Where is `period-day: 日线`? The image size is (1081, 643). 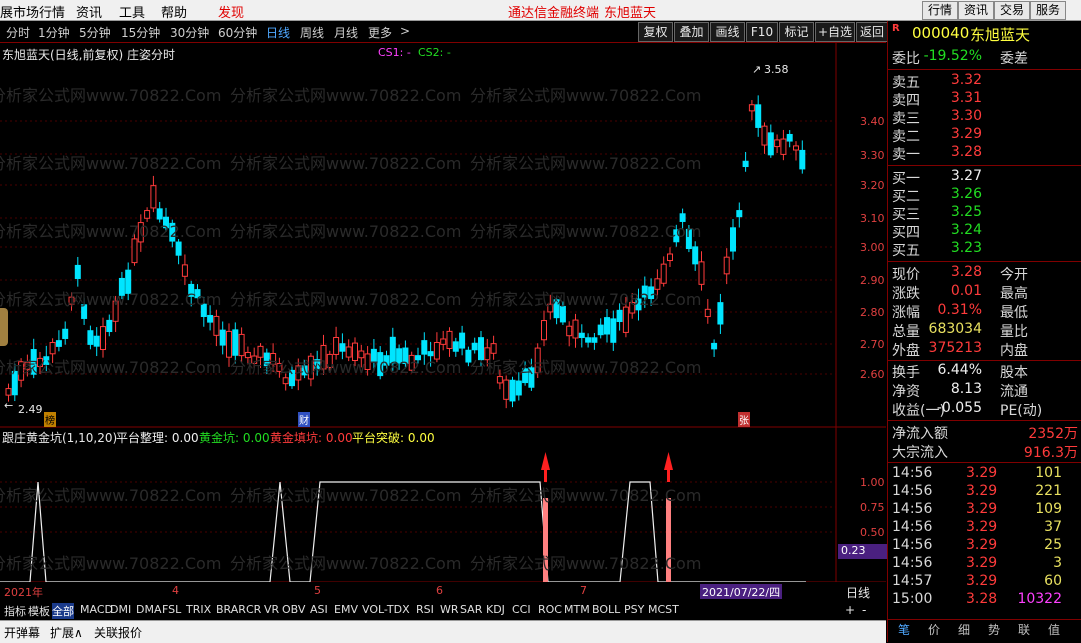
period-day: 日线 is located at coordinates (278, 32).